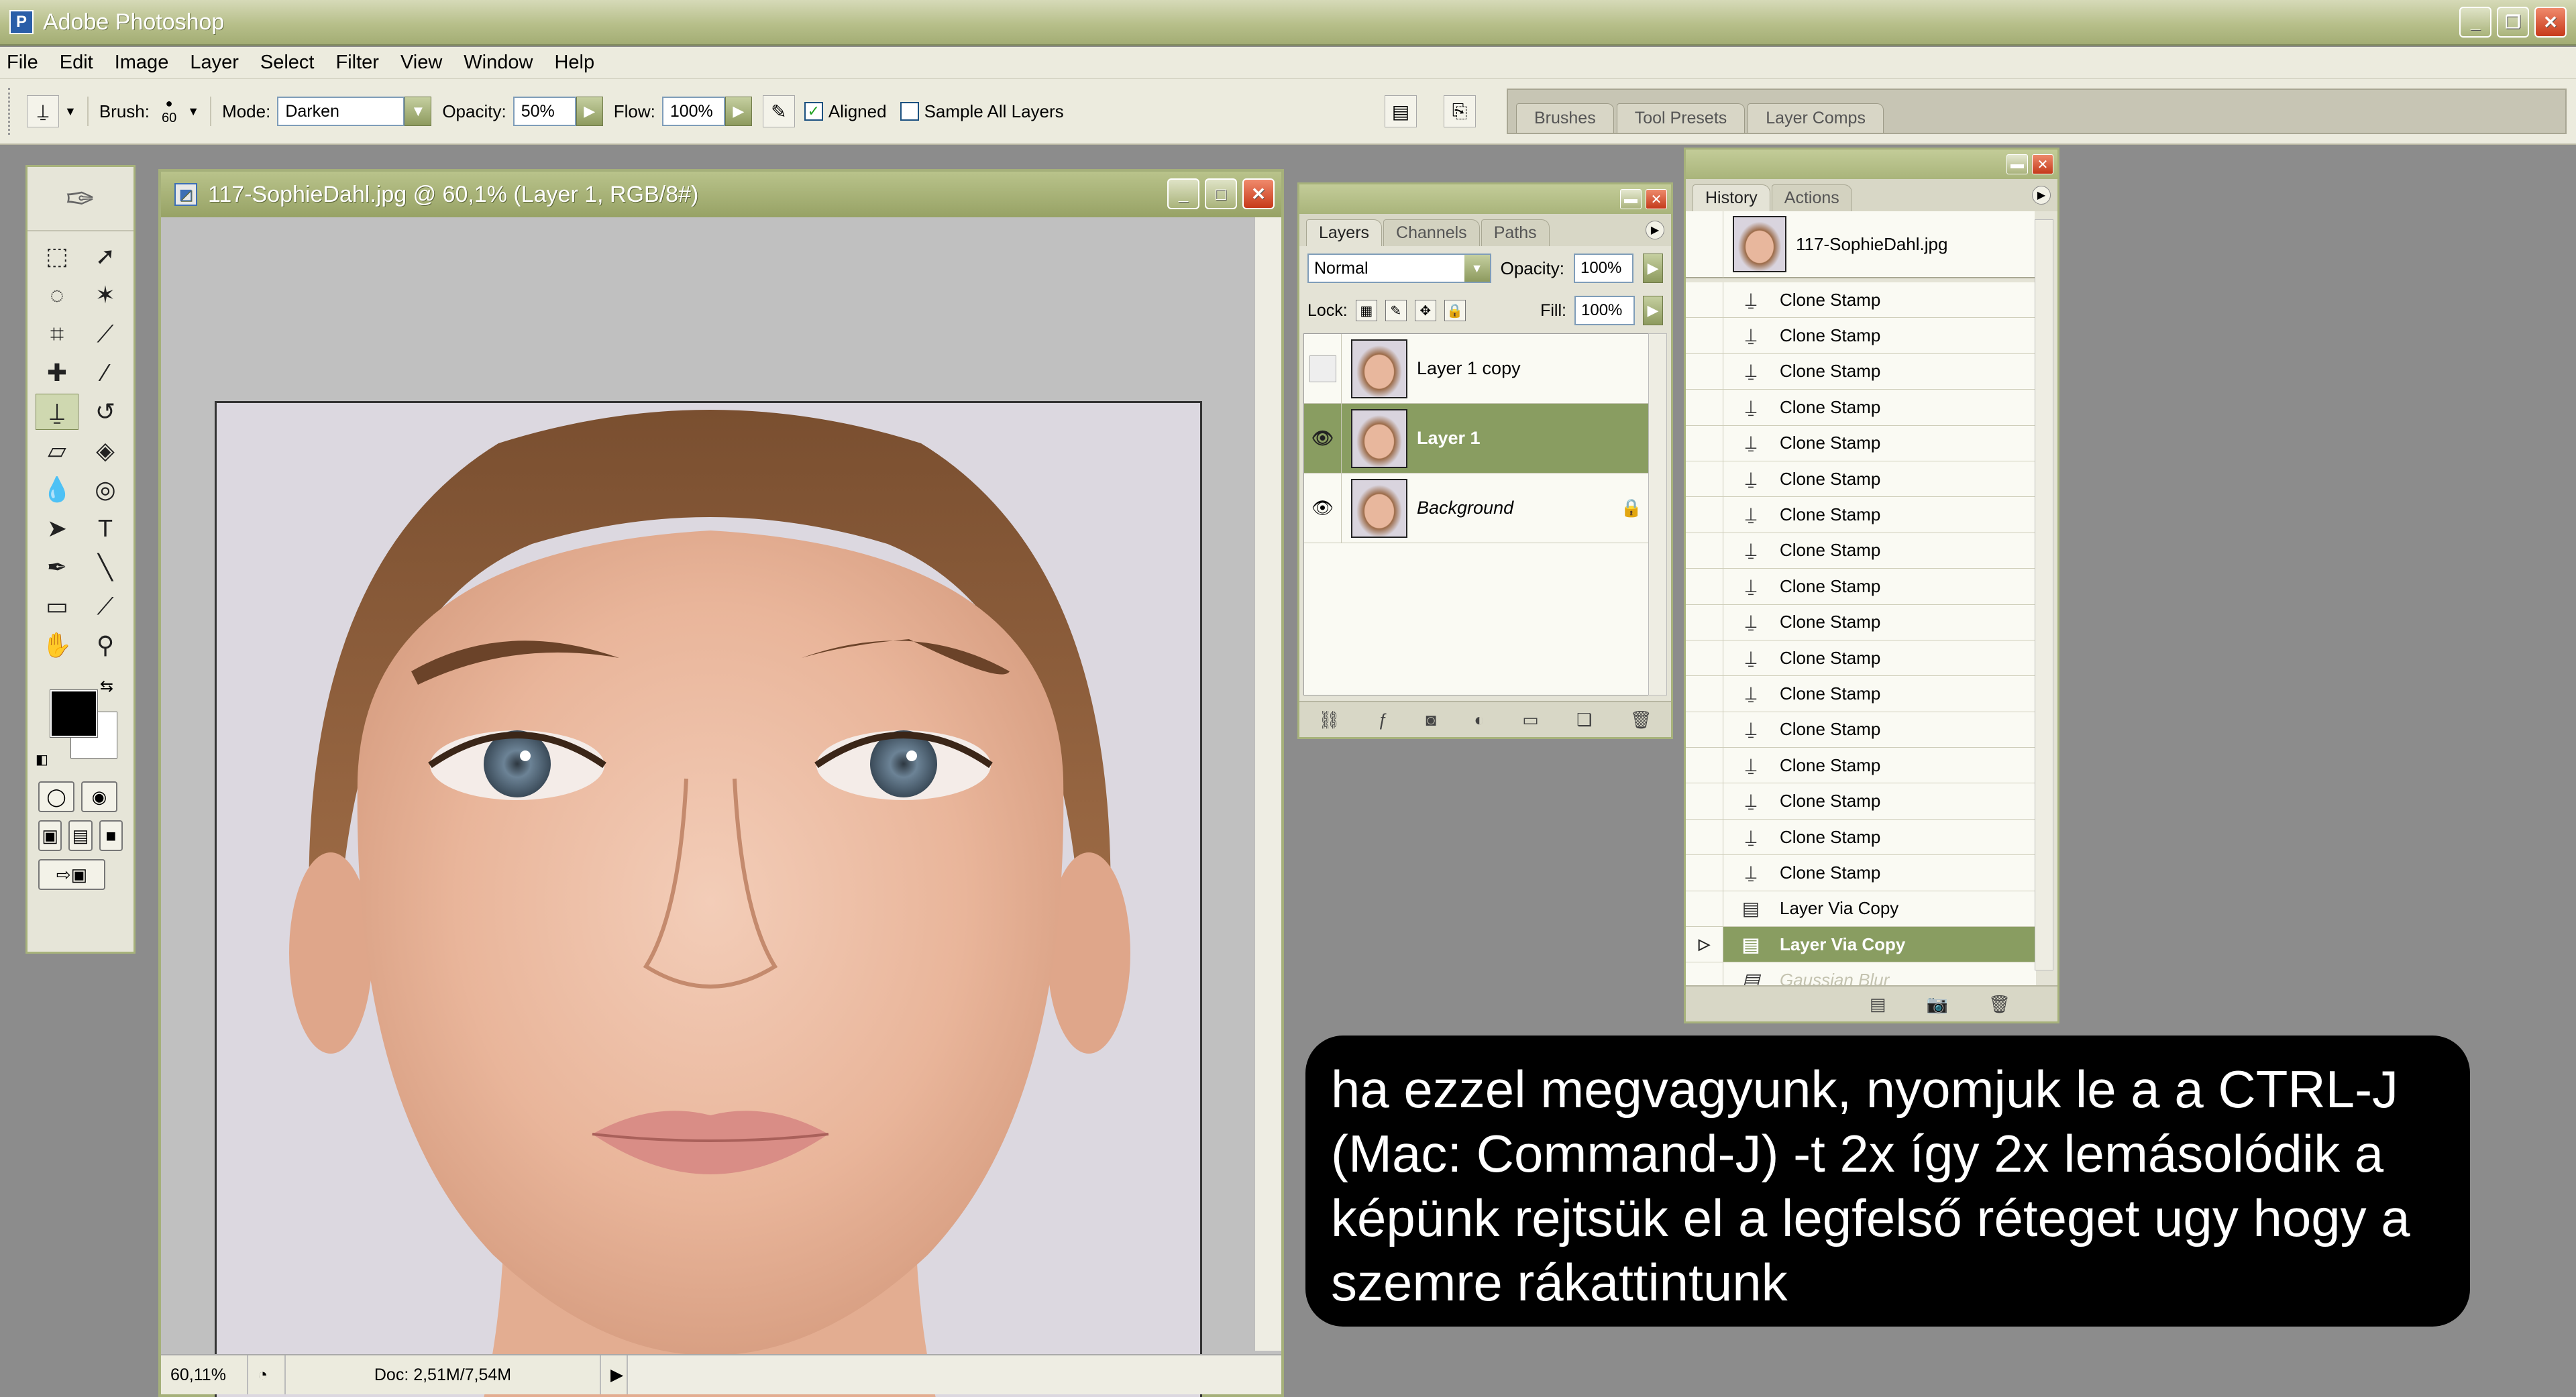 The height and width of the screenshot is (1397, 2576). I want to click on menu-file: File, so click(22, 63).